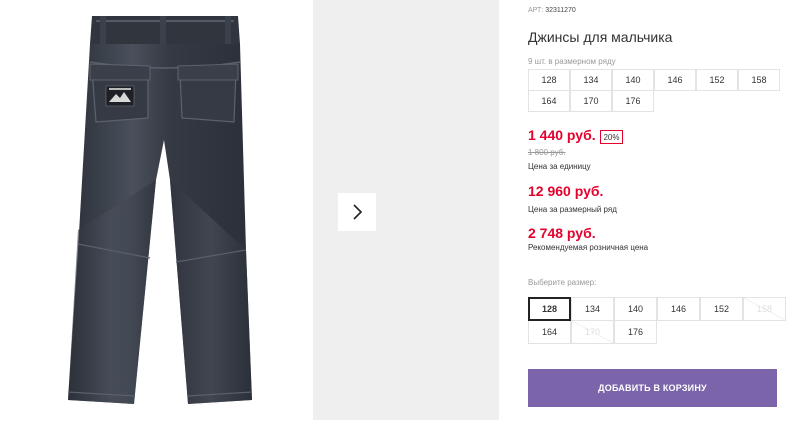 Image resolution: width=800 pixels, height=427 pixels. What do you see at coordinates (759, 80) in the screenshot?
I see `pack-size-cell: 158` at bounding box center [759, 80].